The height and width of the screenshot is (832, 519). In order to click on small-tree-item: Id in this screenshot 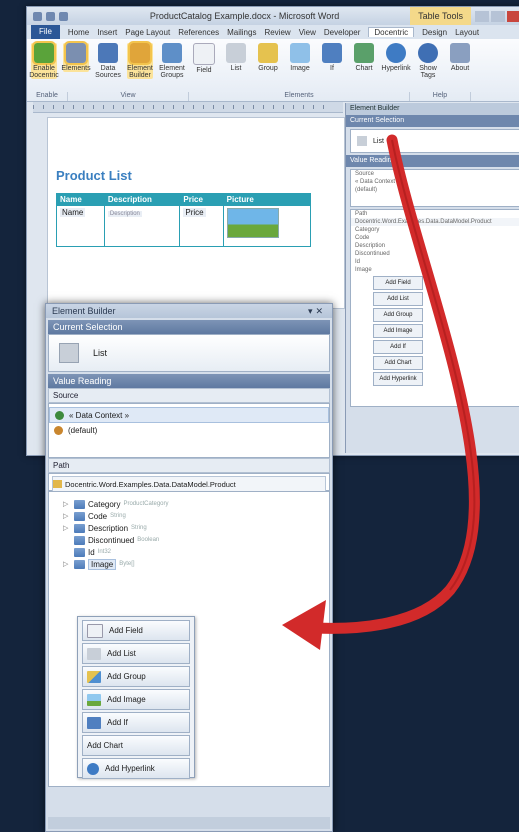, I will do `click(435, 262)`.